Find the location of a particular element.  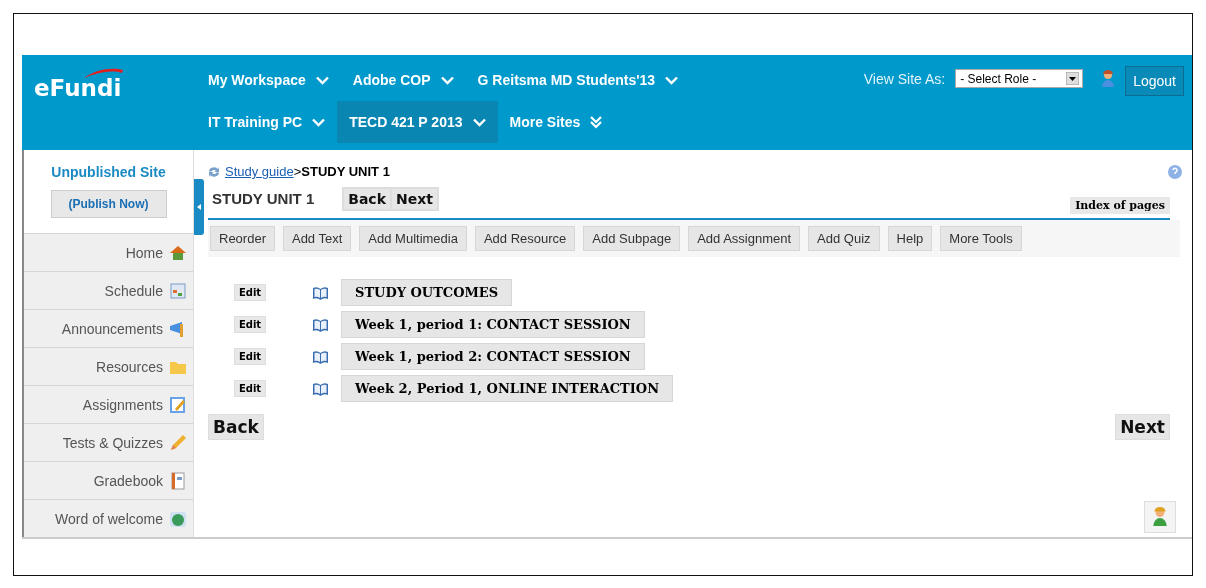

sidebar-toggle is located at coordinates (199, 207).